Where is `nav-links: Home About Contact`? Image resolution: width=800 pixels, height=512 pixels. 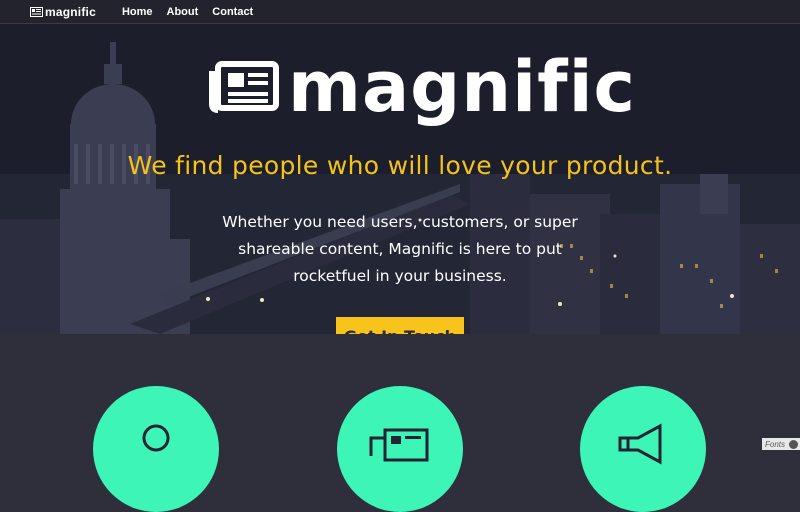 nav-links: Home About Contact is located at coordinates (194, 12).